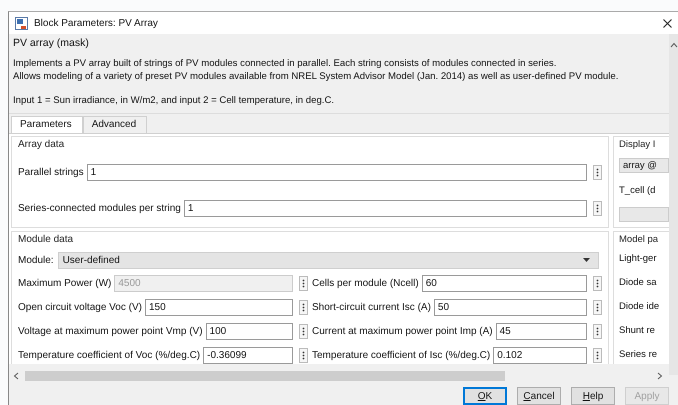 This screenshot has height=405, width=678. Describe the element at coordinates (402, 331) in the screenshot. I see `field-label: Current at maximum power point Imp (A)` at that location.